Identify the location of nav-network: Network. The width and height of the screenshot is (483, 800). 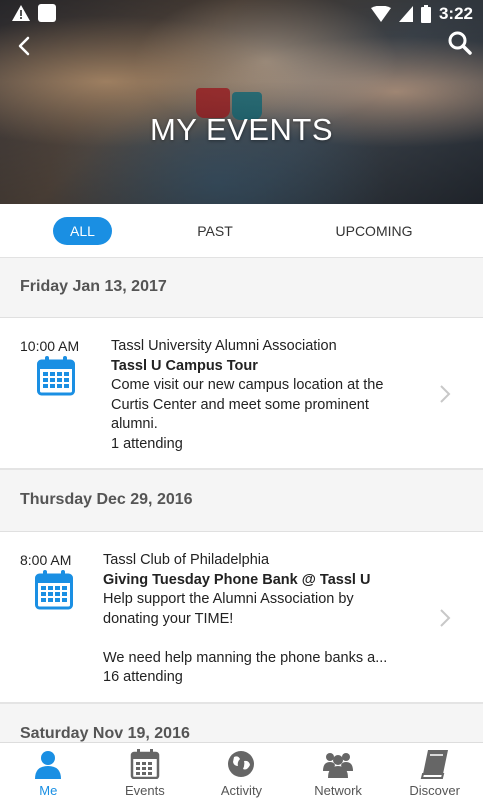
(338, 771).